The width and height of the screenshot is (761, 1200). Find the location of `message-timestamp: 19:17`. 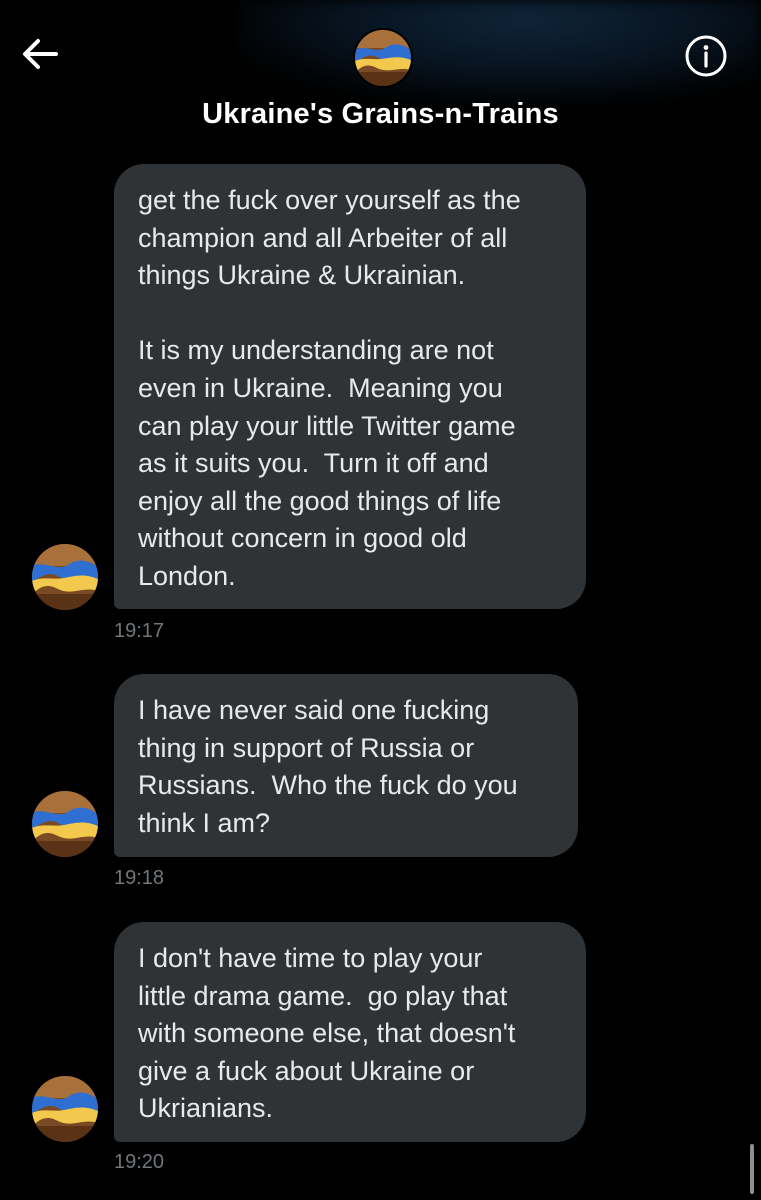

message-timestamp: 19:17 is located at coordinates (139, 631).